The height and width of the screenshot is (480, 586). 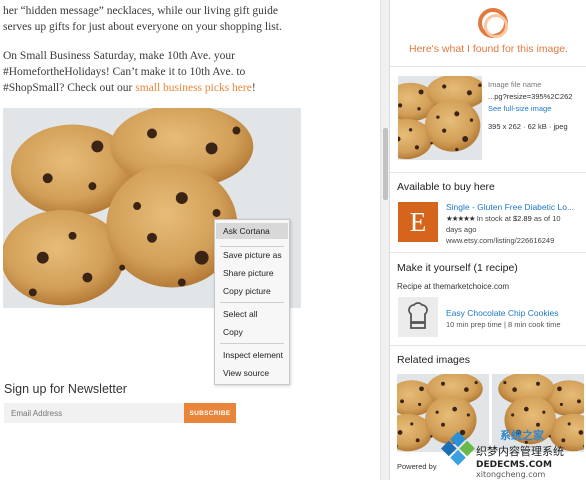 What do you see at coordinates (210, 413) in the screenshot?
I see `subscribe-button: SUBSCRIBE` at bounding box center [210, 413].